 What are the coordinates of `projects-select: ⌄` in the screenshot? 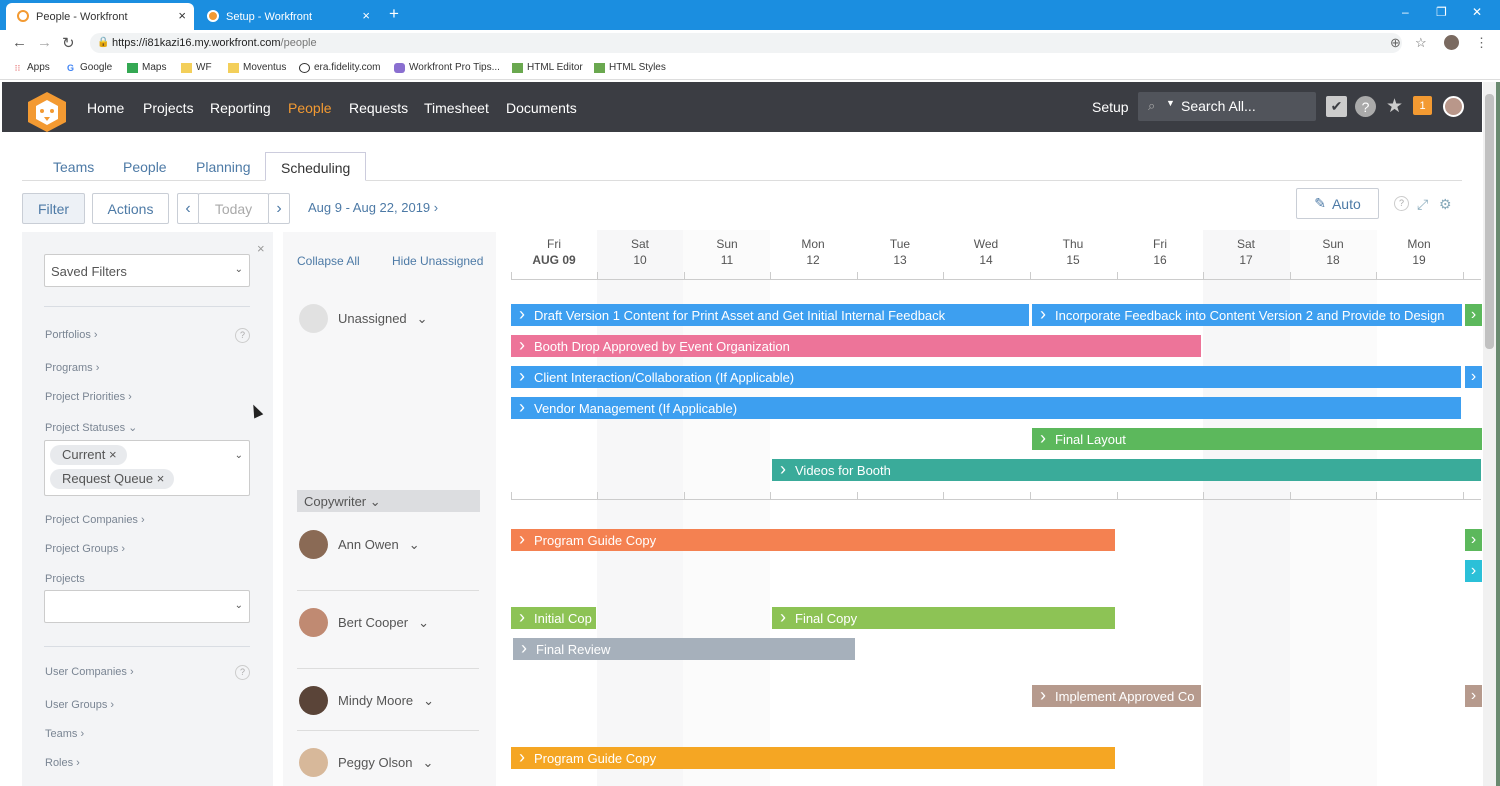 It's located at (147, 606).